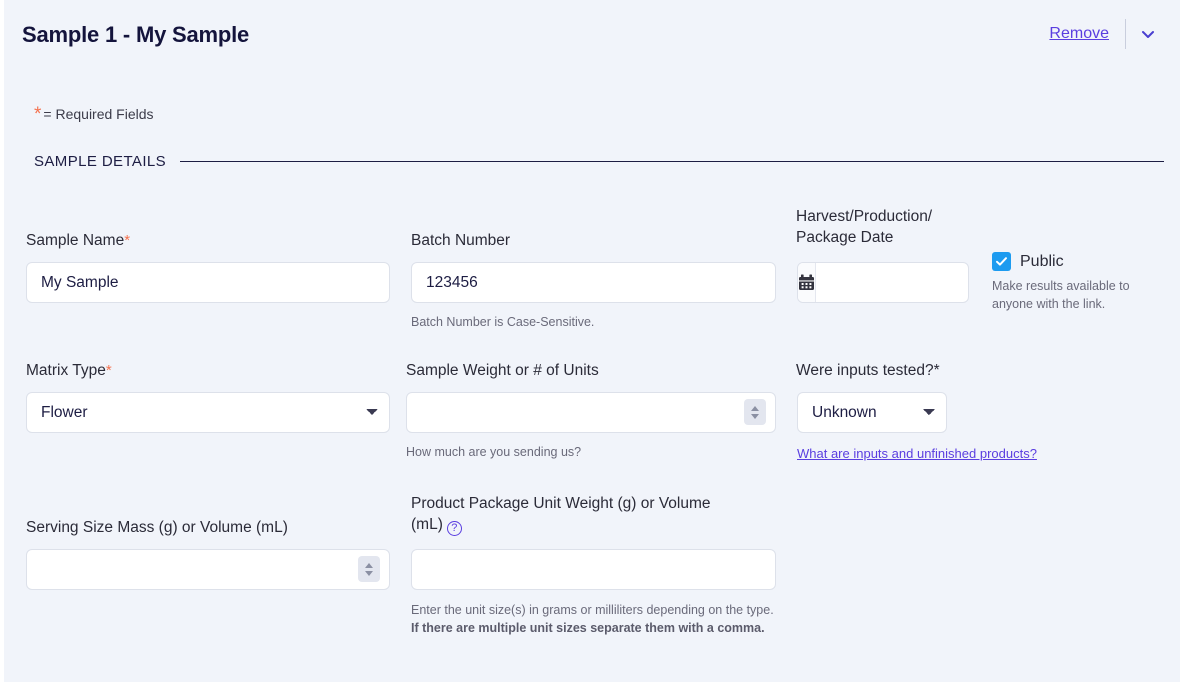 Image resolution: width=1180 pixels, height=682 pixels. Describe the element at coordinates (872, 412) in the screenshot. I see `inputs-tested-select: Unknown` at that location.